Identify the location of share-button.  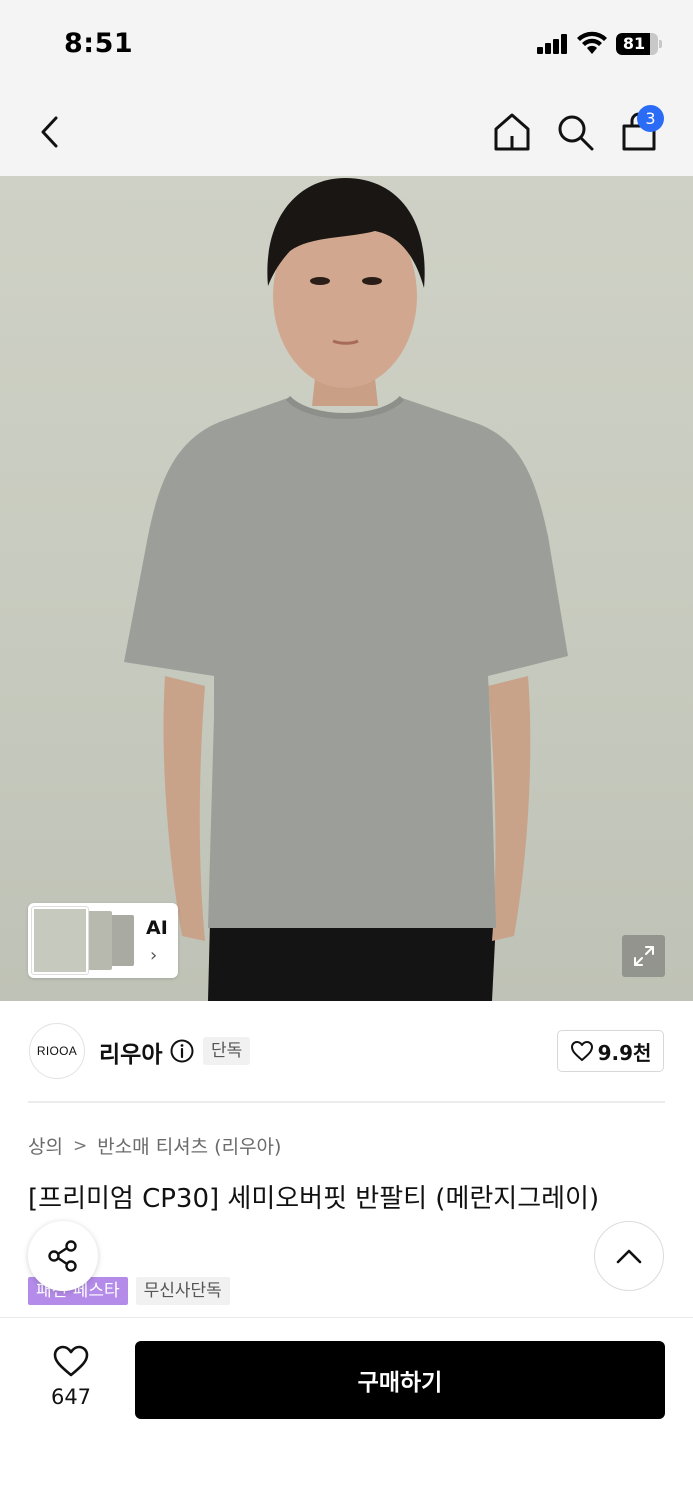
(63, 1256).